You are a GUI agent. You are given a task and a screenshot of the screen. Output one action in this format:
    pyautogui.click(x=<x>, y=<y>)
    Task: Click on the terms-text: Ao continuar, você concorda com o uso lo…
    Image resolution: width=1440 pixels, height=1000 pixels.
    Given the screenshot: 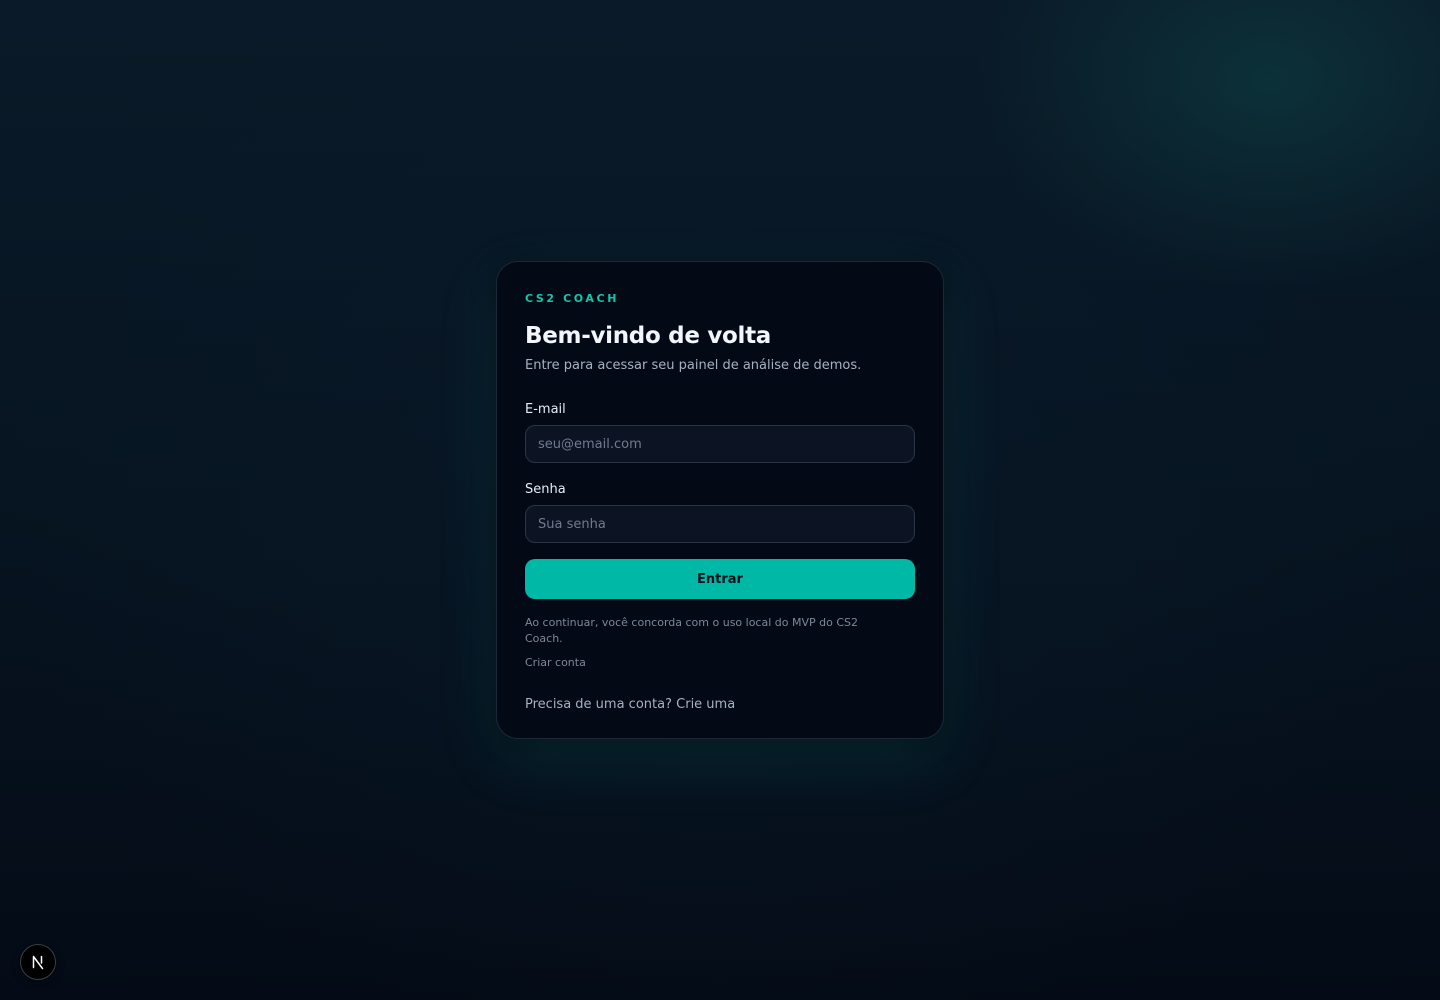 What is the action you would take?
    pyautogui.click(x=692, y=630)
    